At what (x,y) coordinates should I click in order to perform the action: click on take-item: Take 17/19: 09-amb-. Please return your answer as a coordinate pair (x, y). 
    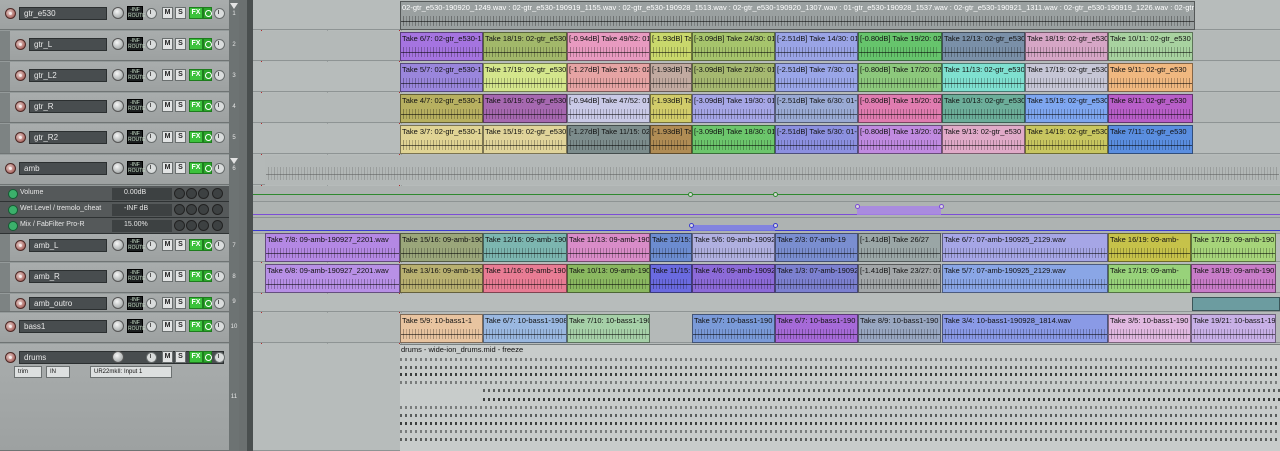
    Looking at the image, I should click on (1149, 278).